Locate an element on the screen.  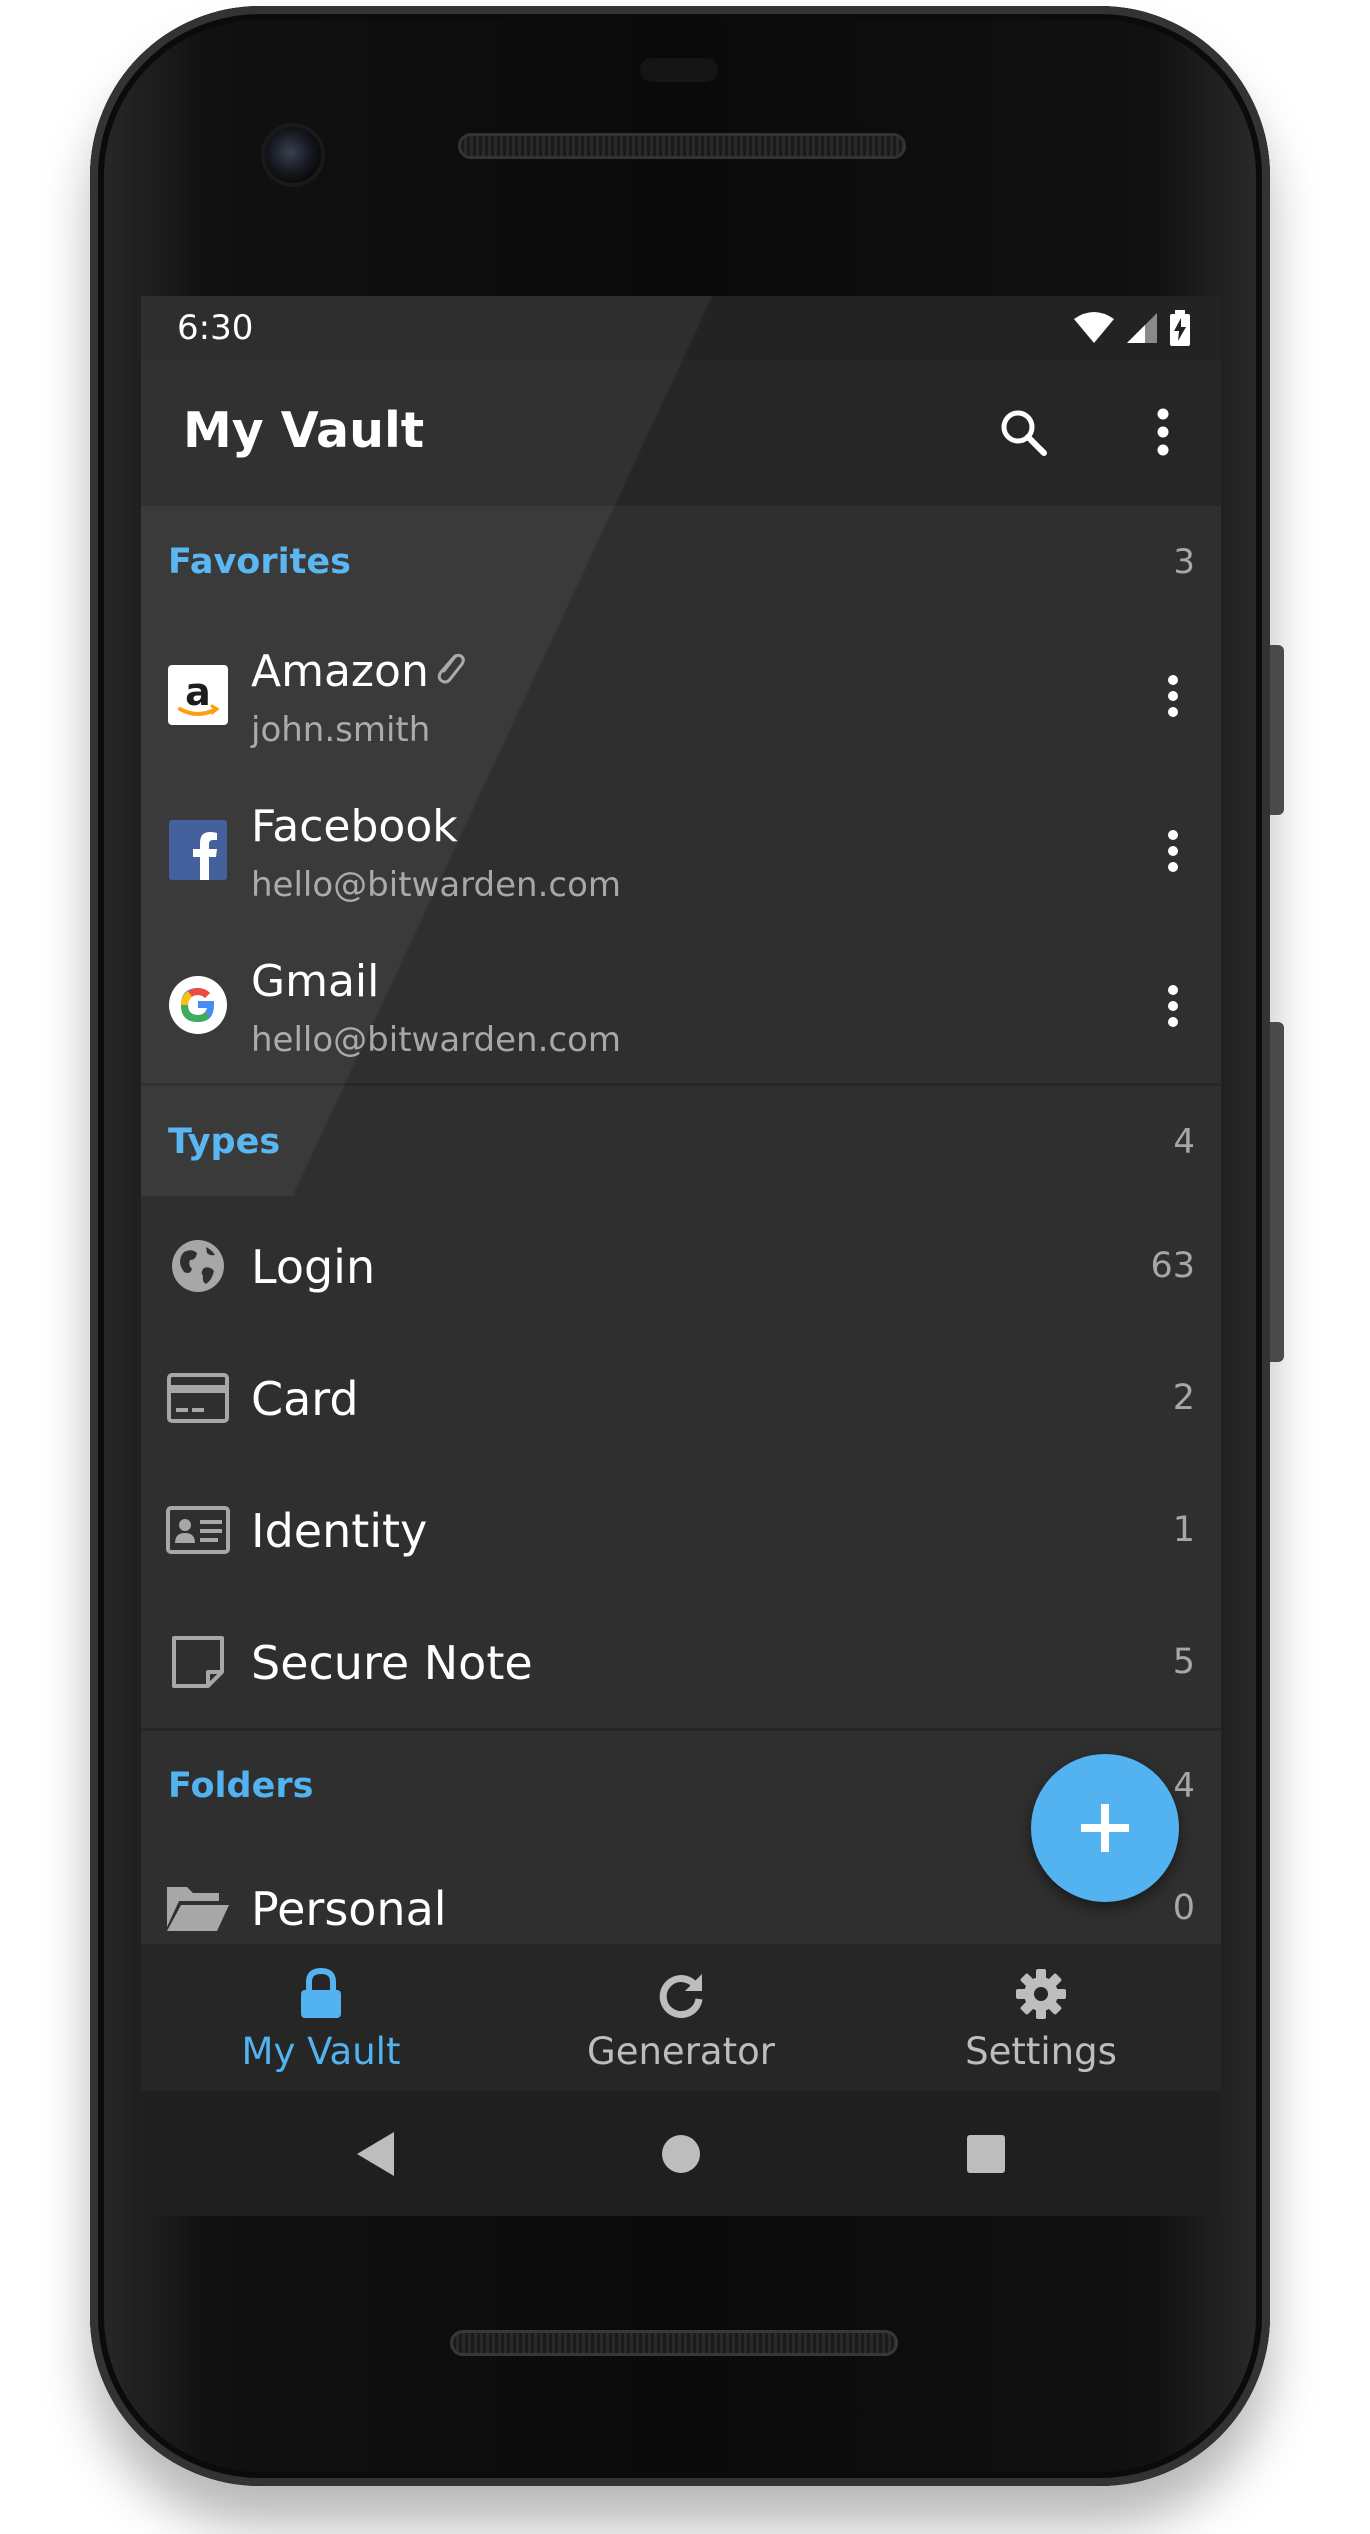
power-button is located at coordinates (1277, 730).